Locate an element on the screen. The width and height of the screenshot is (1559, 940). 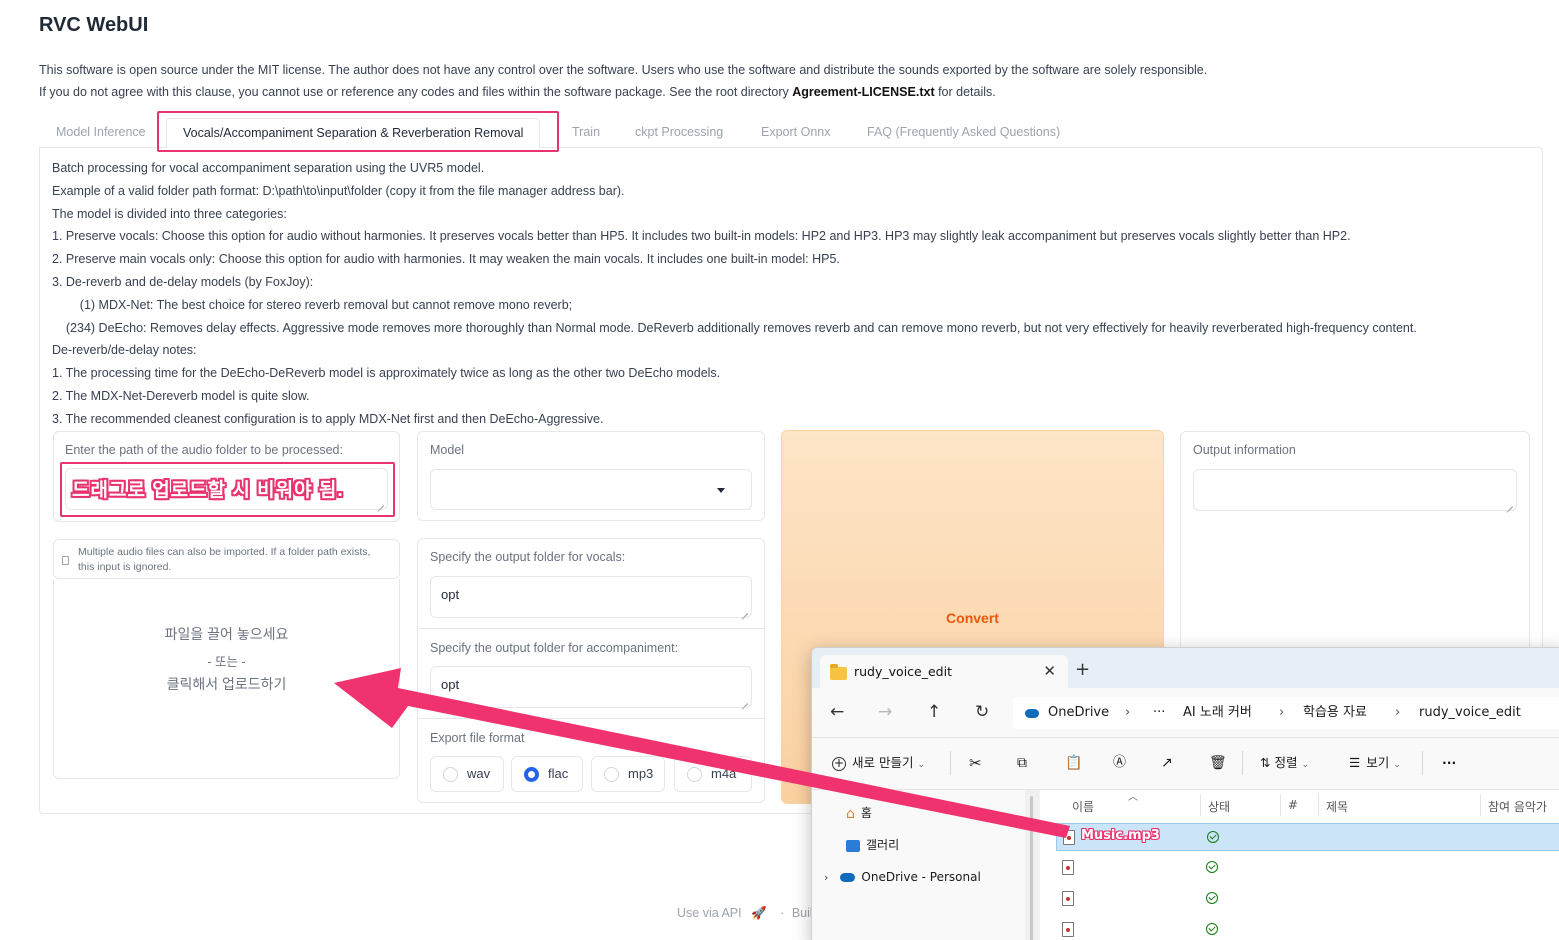
click-upload-text: 클릭해서 업로드하기 is located at coordinates (226, 684).